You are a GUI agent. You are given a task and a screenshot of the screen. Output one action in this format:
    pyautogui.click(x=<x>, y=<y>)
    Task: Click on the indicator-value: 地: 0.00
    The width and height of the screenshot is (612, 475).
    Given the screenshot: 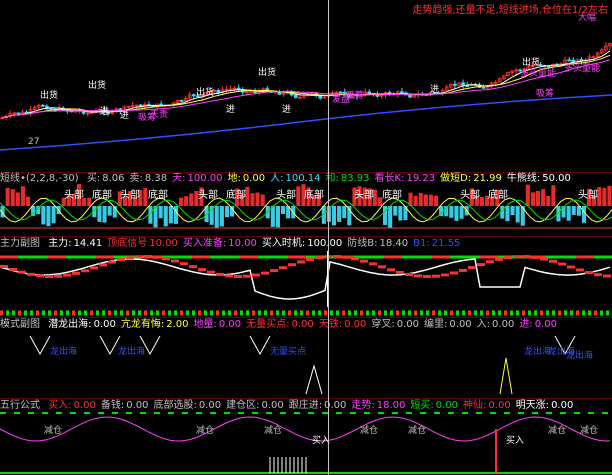 What is the action you would take?
    pyautogui.click(x=247, y=178)
    